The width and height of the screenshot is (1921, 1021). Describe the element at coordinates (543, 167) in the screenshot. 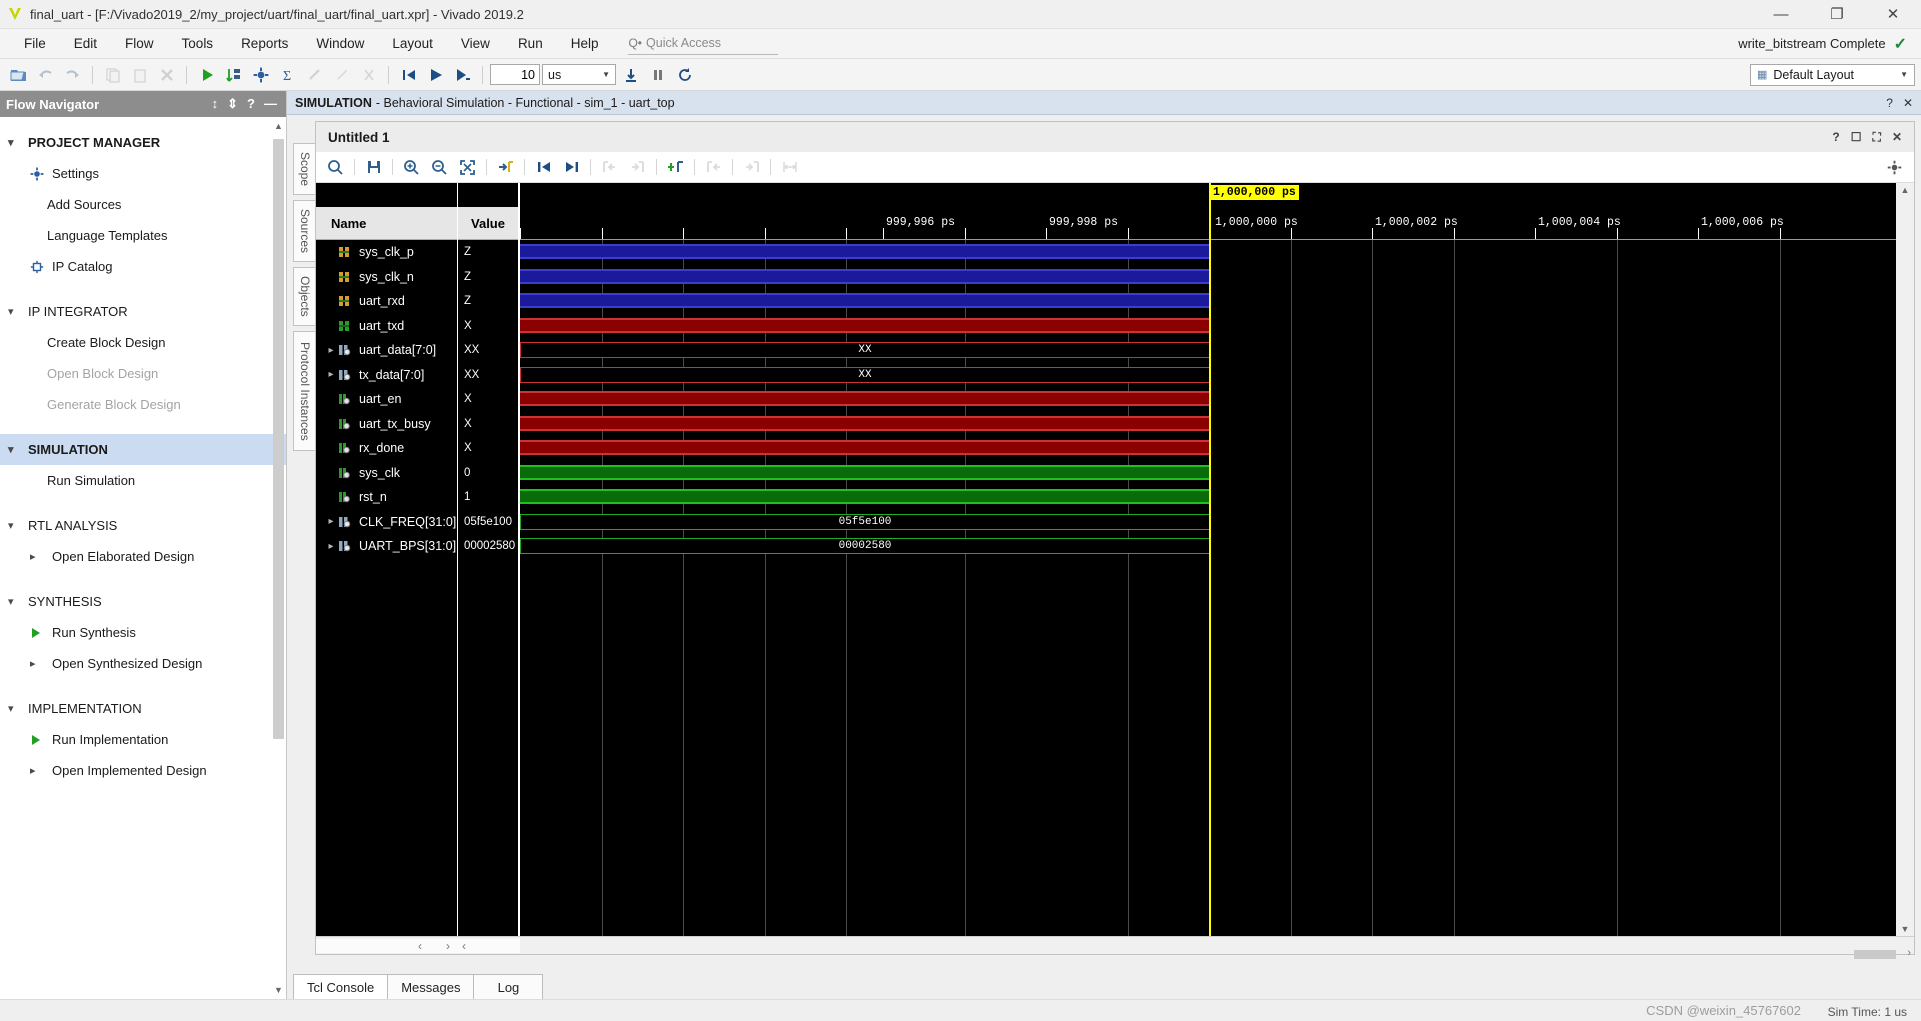

I see `previous-transition-icon` at that location.